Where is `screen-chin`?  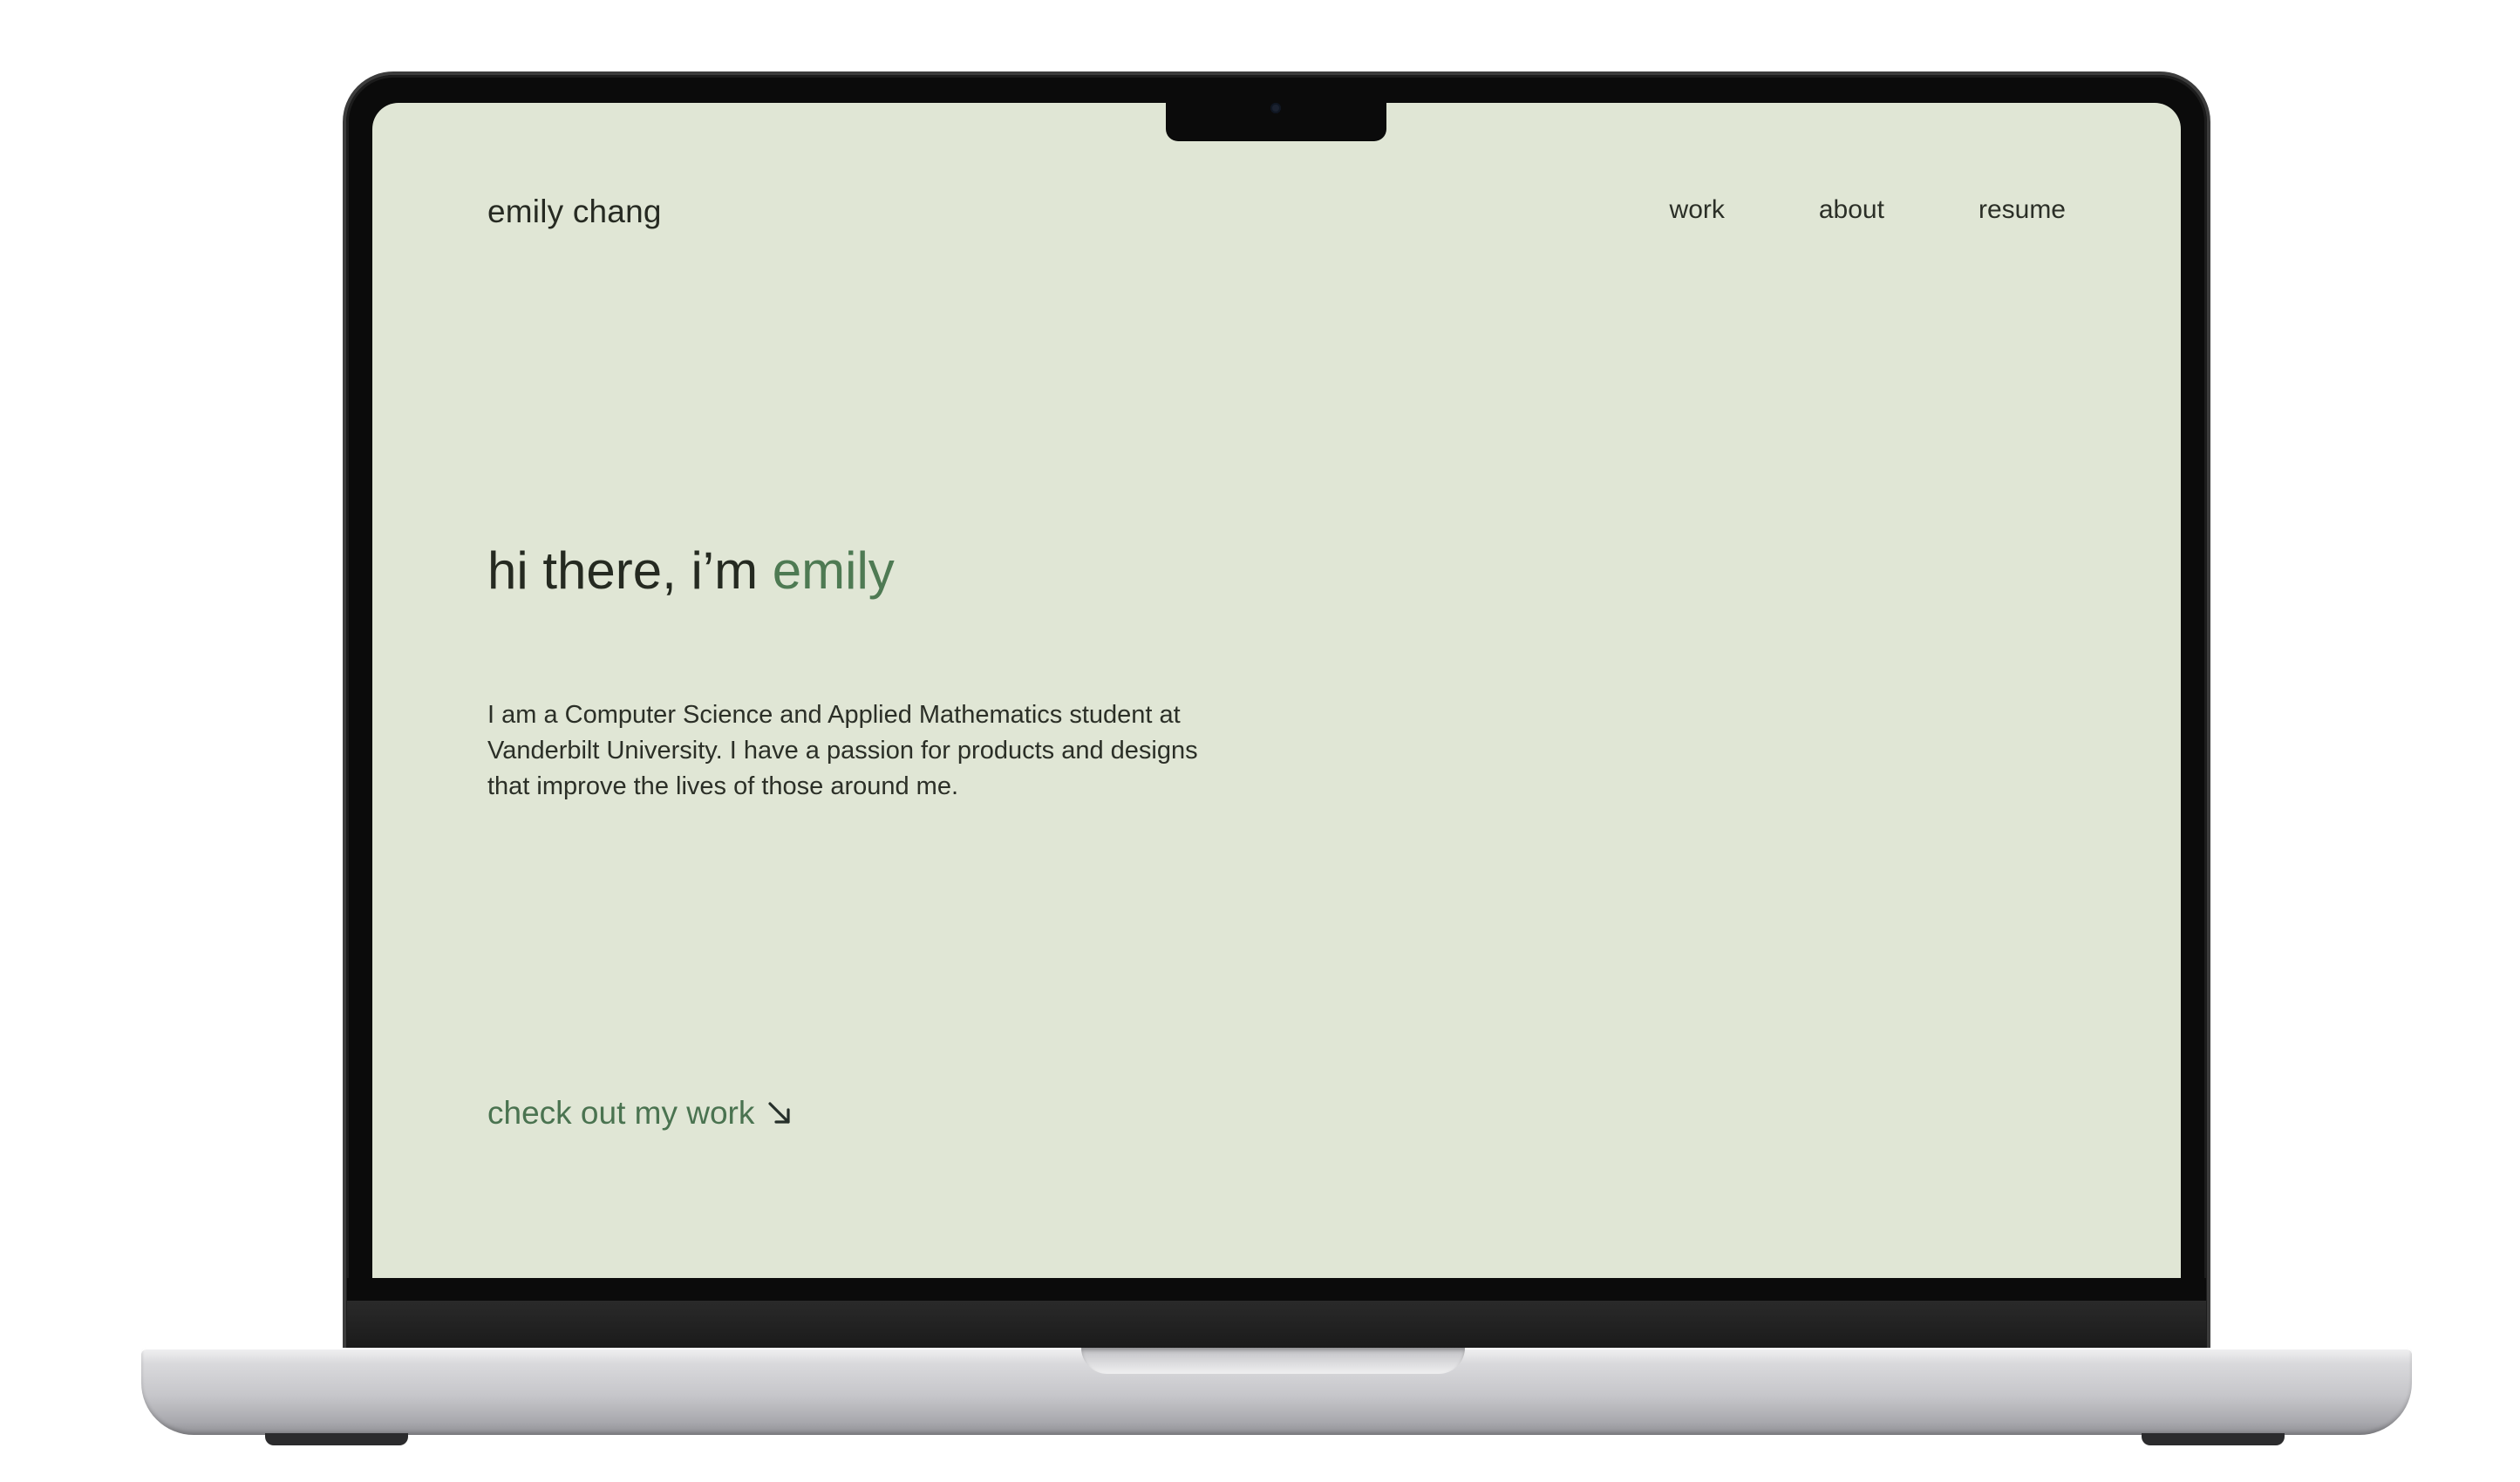 screen-chin is located at coordinates (1276, 1289).